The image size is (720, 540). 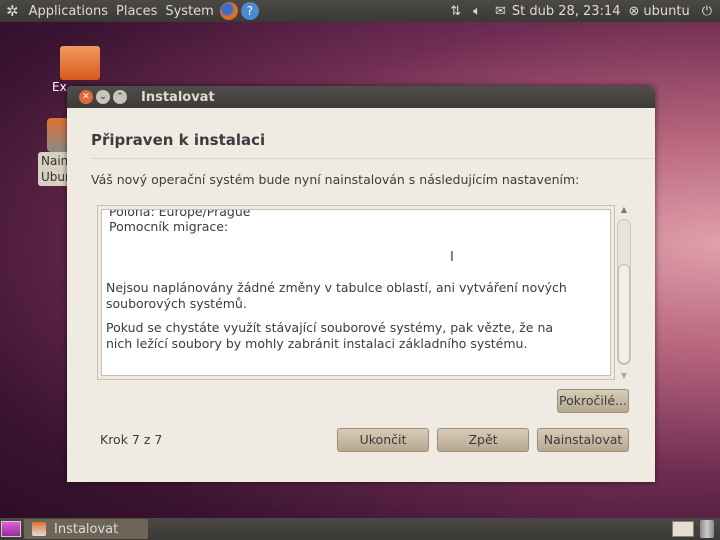 What do you see at coordinates (103, 97) in the screenshot?
I see `minimize-icon: ⌄` at bounding box center [103, 97].